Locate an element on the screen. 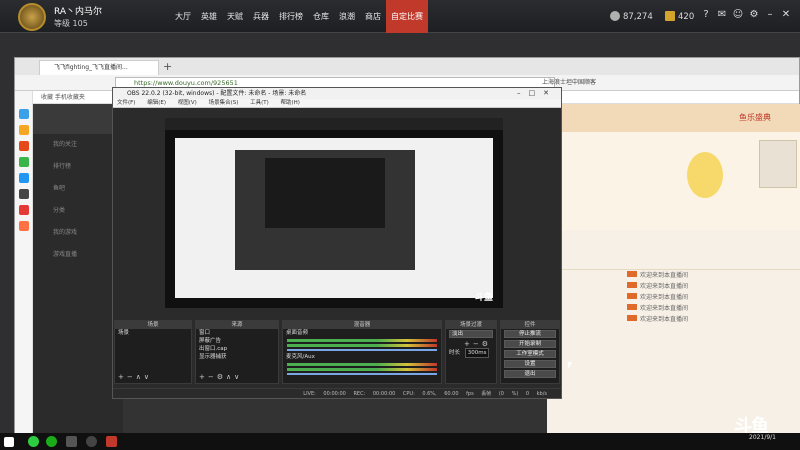  controls-dock: 控件 停止推流 开始录制 工作室模式 设置 退出 is located at coordinates (530, 352).